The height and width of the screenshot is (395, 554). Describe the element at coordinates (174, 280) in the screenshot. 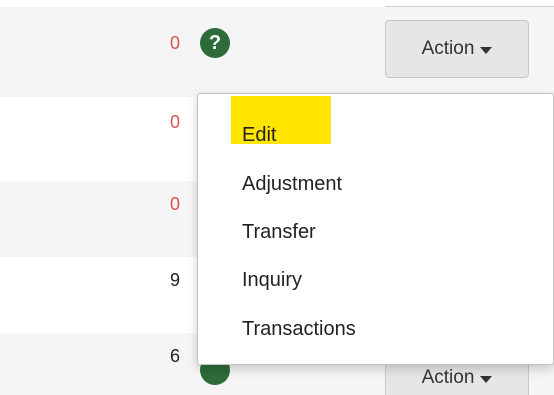

I see `count-value: 9` at that location.